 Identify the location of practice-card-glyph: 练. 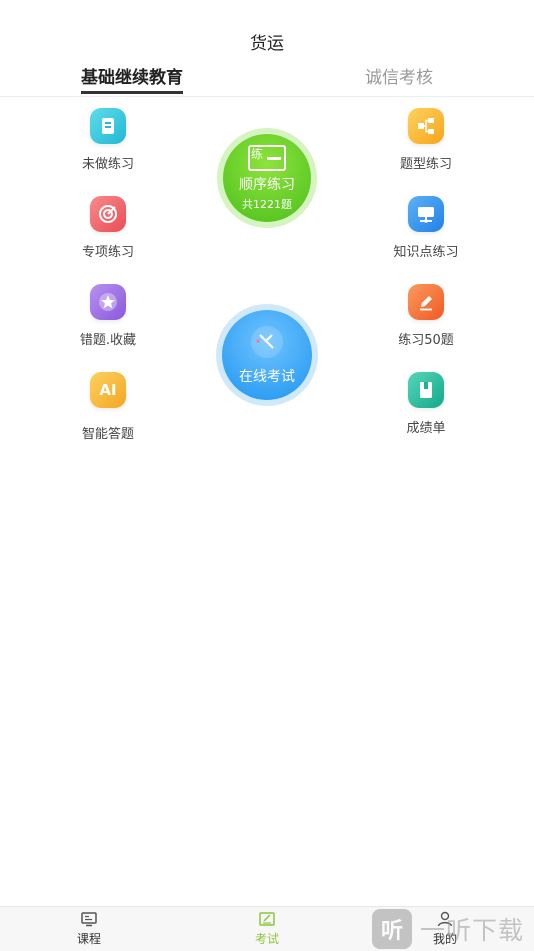
(257, 153).